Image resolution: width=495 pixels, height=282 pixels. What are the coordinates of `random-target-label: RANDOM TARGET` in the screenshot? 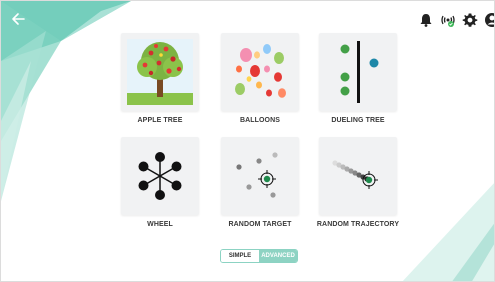 It's located at (260, 224).